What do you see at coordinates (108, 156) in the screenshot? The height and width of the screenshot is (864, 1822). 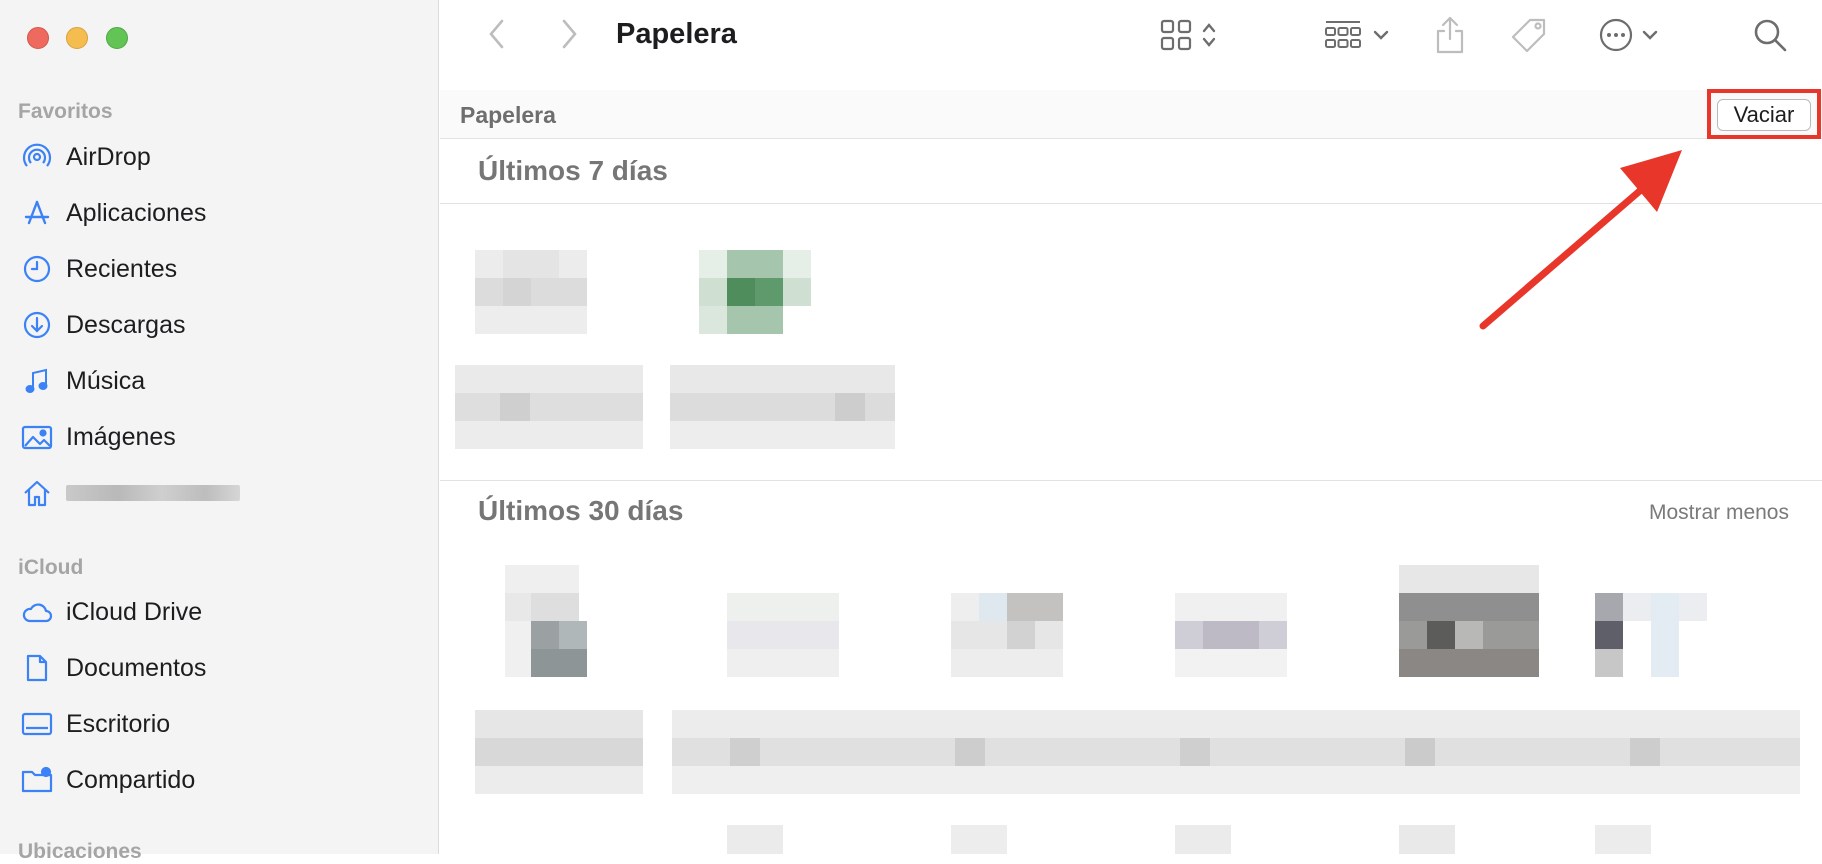 I see `sidebar-item-label: AirDrop` at bounding box center [108, 156].